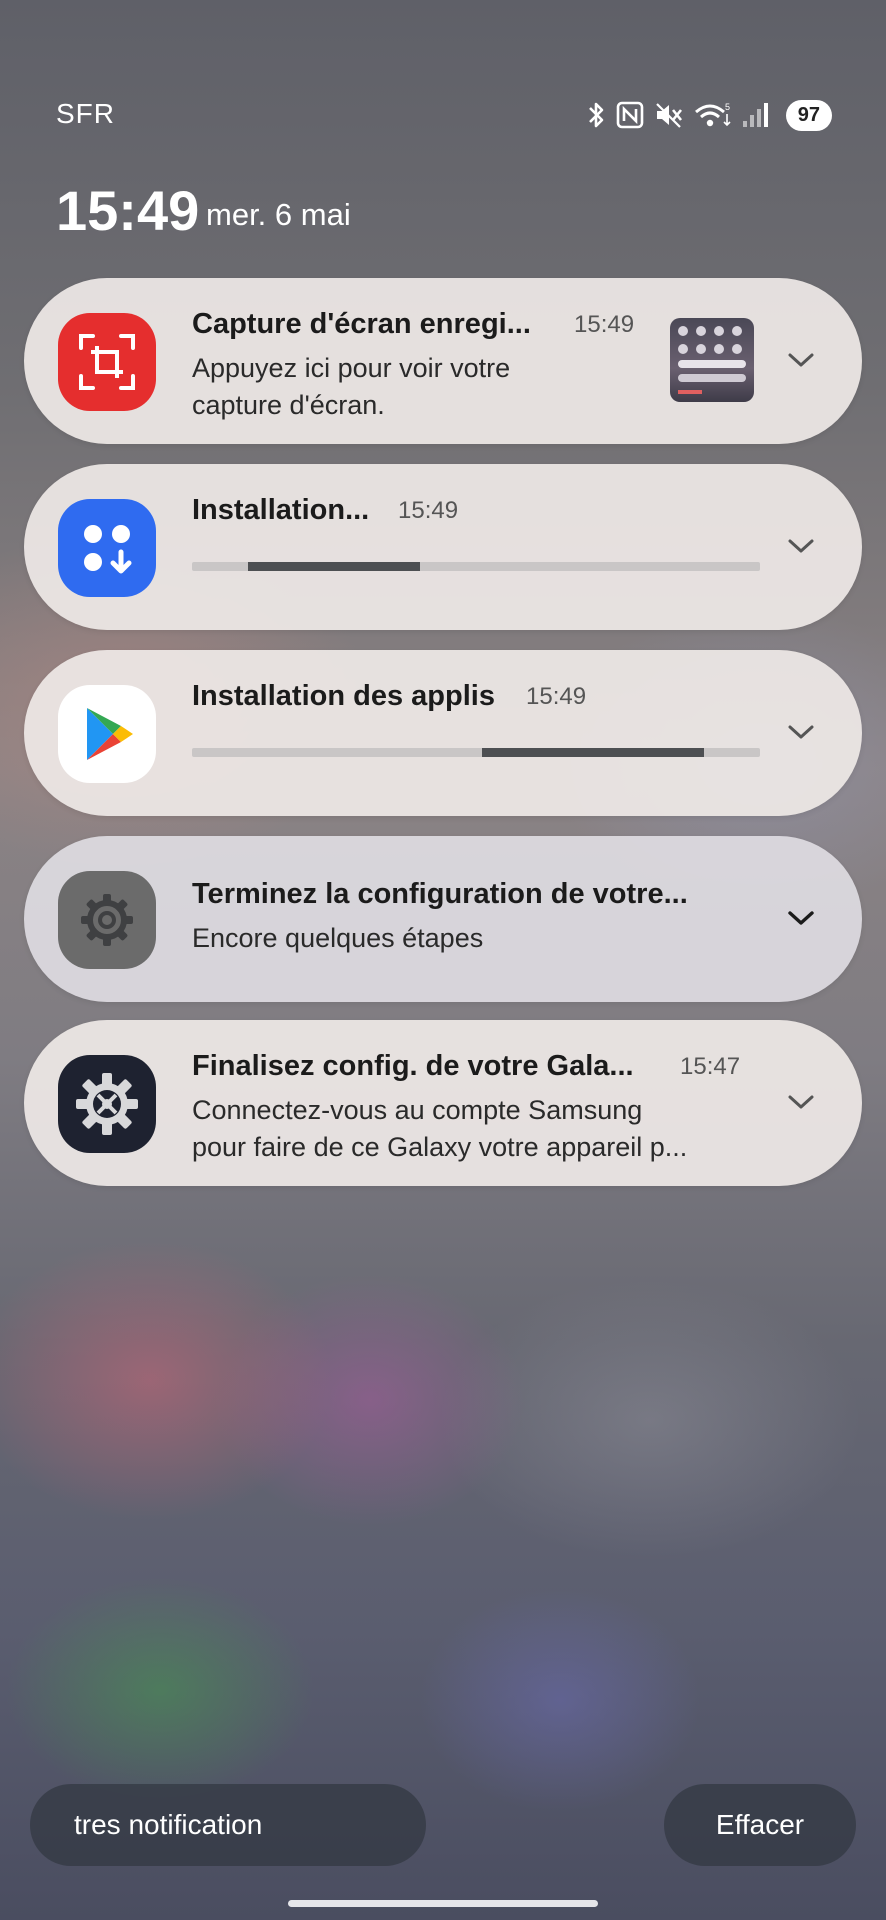 The width and height of the screenshot is (886, 1920). Describe the element at coordinates (710, 1066) in the screenshot. I see `notification-time: 15:47` at that location.